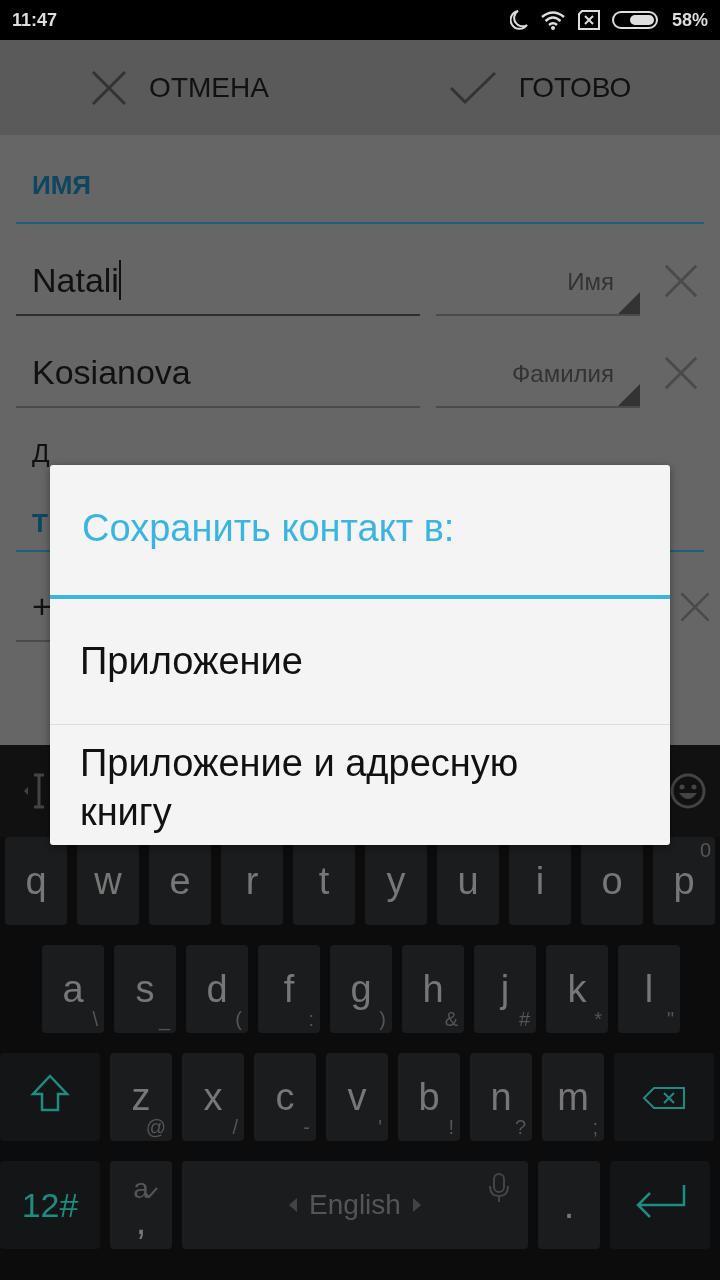 The width and height of the screenshot is (720, 1280). What do you see at coordinates (429, 1097) in the screenshot?
I see `keyboard-key: b !` at bounding box center [429, 1097].